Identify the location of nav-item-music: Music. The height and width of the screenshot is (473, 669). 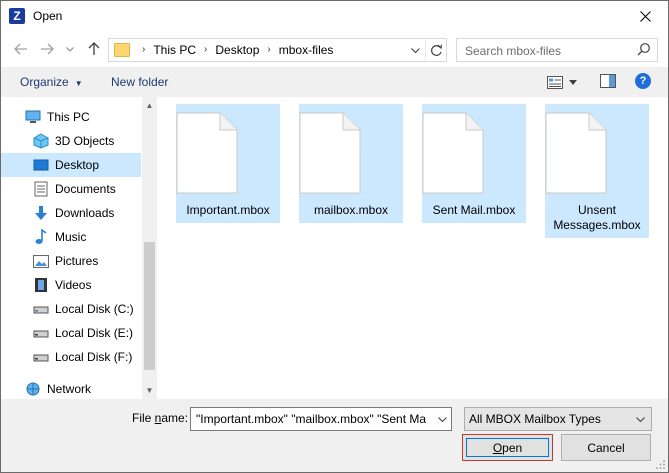
(71, 237).